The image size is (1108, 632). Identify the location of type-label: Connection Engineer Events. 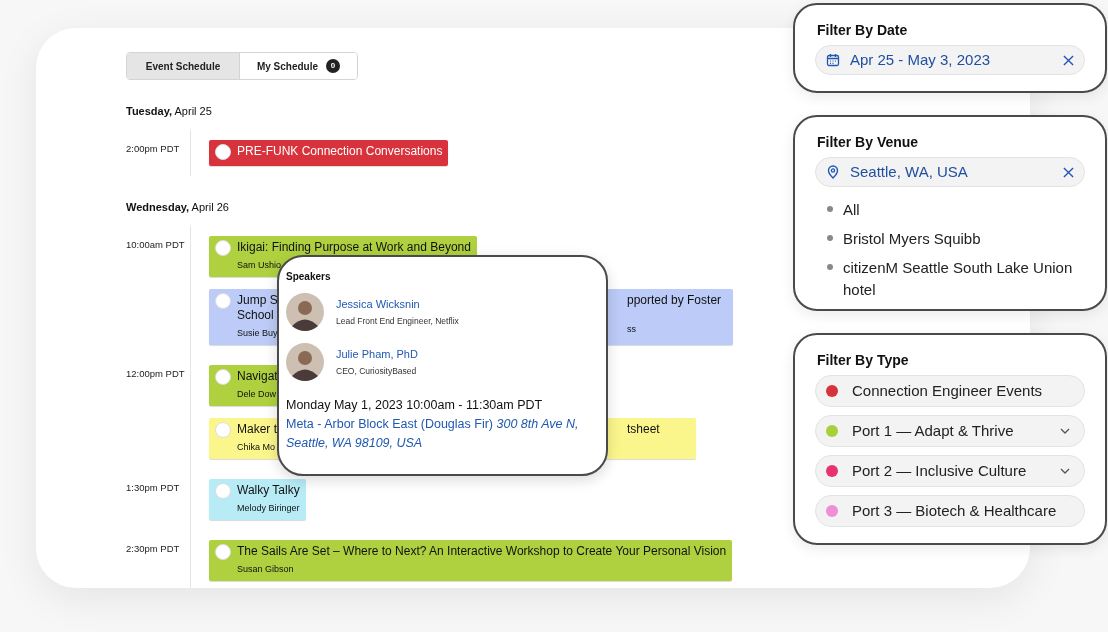
(948, 390).